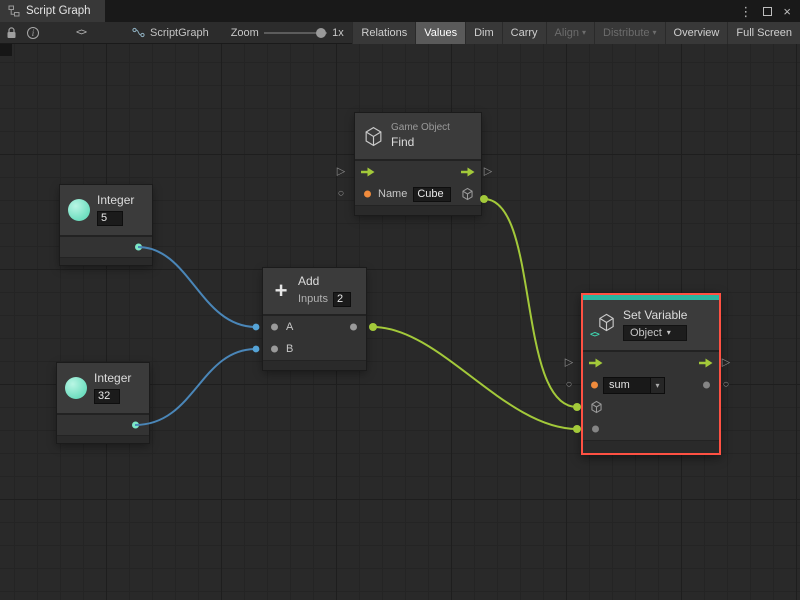 The width and height of the screenshot is (800, 600). I want to click on align-dropdown: Align ▾, so click(570, 32).